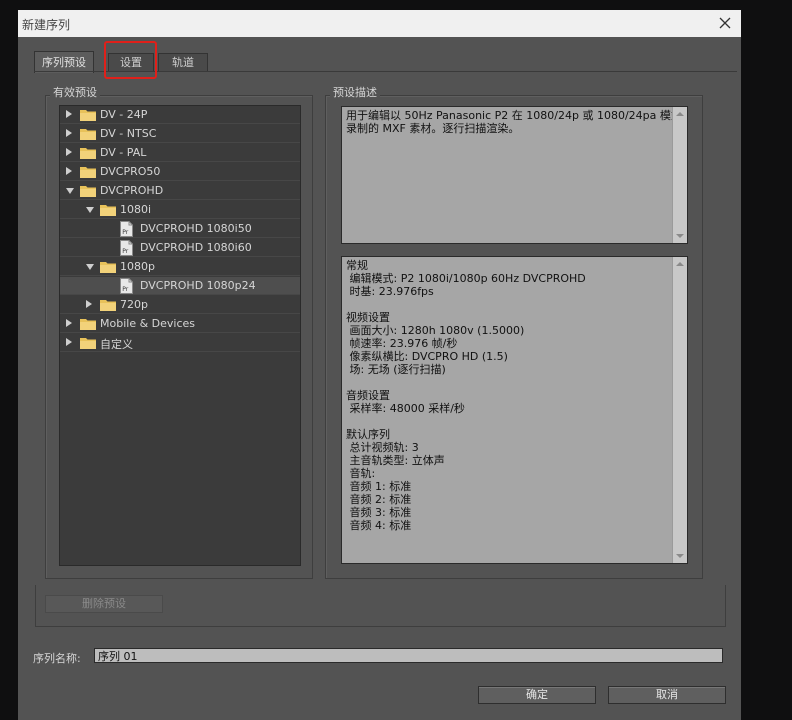  I want to click on detail-line: 编辑模式: P2 1080i/1080p 60Hz DVCPROHD, so click(466, 278).